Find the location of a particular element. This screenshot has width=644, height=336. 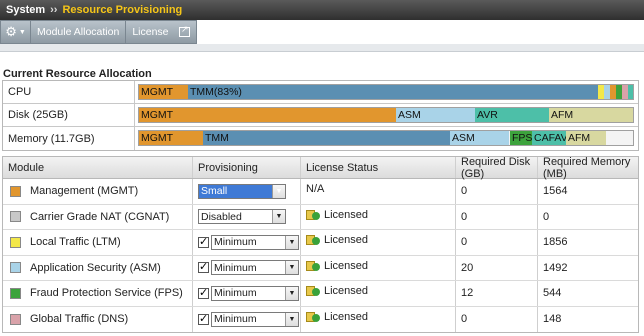

required-memory: 544 is located at coordinates (552, 293).